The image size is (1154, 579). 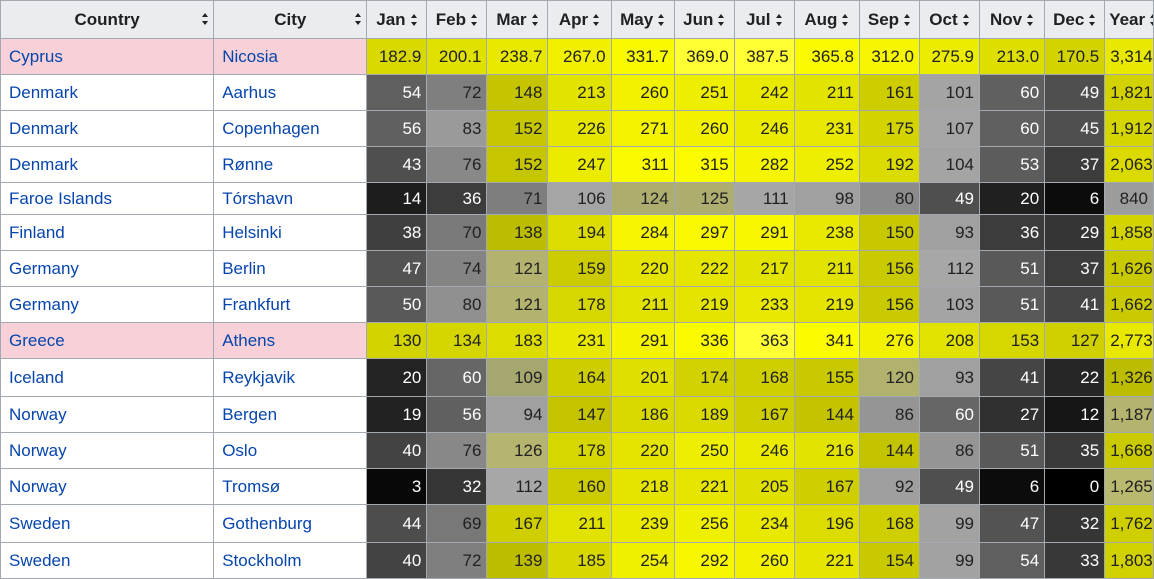 What do you see at coordinates (107, 340) in the screenshot?
I see `country-link: Greece` at bounding box center [107, 340].